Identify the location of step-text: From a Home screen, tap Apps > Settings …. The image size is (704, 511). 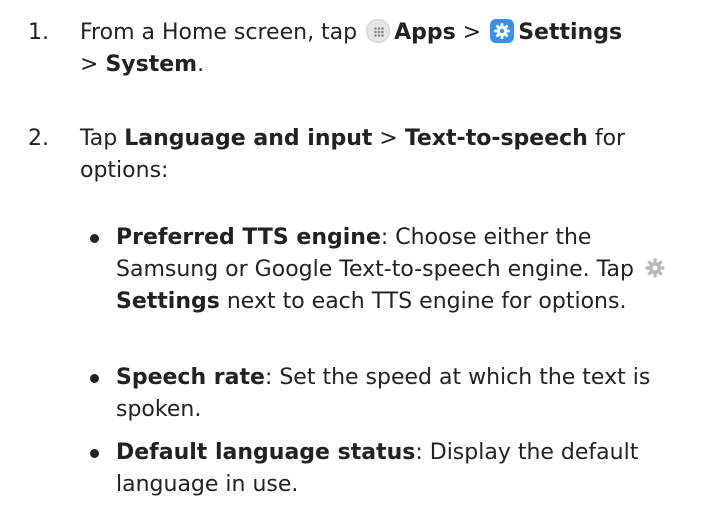
(351, 48).